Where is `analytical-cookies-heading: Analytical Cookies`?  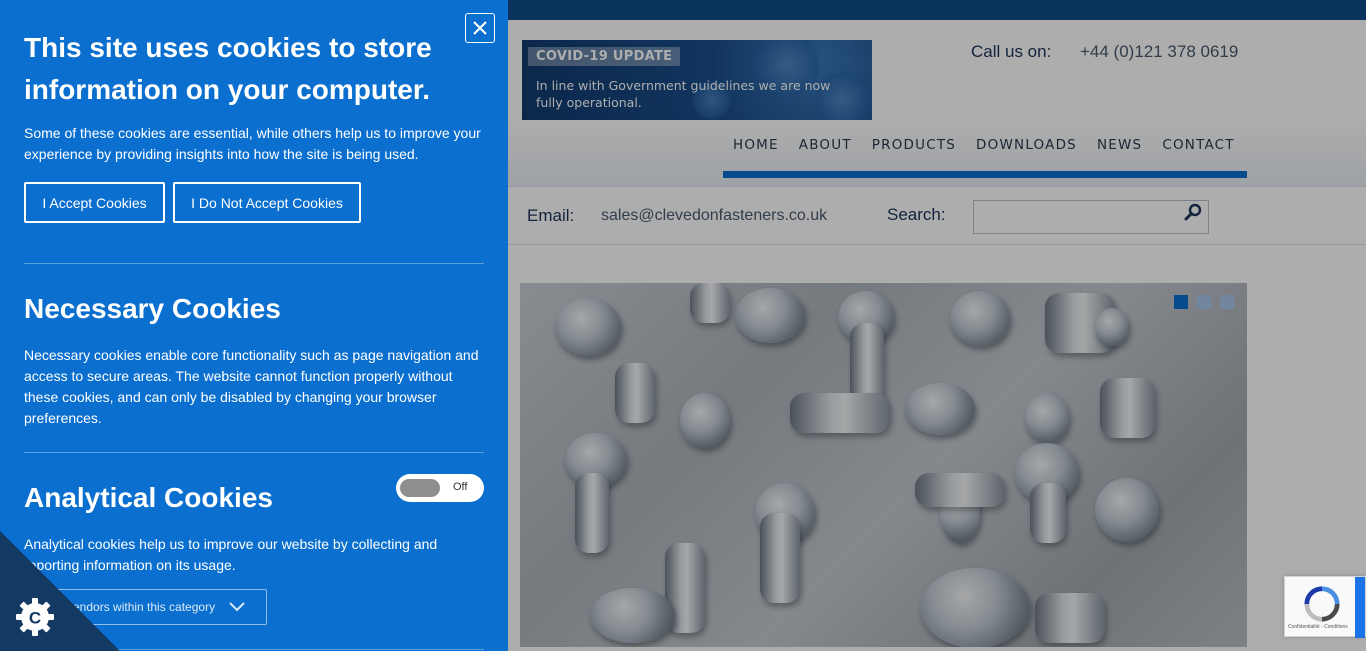 analytical-cookies-heading: Analytical Cookies is located at coordinates (148, 497).